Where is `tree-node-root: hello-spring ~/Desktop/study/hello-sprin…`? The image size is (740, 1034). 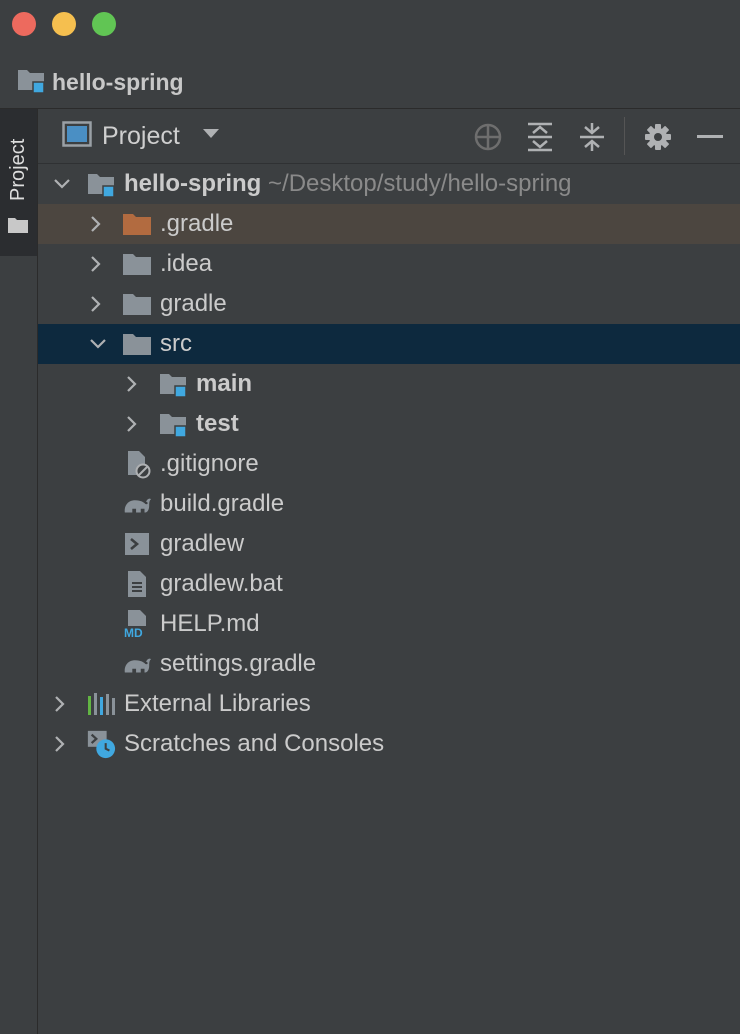
tree-node-root: hello-spring ~/Desktop/study/hello-sprin… is located at coordinates (389, 184).